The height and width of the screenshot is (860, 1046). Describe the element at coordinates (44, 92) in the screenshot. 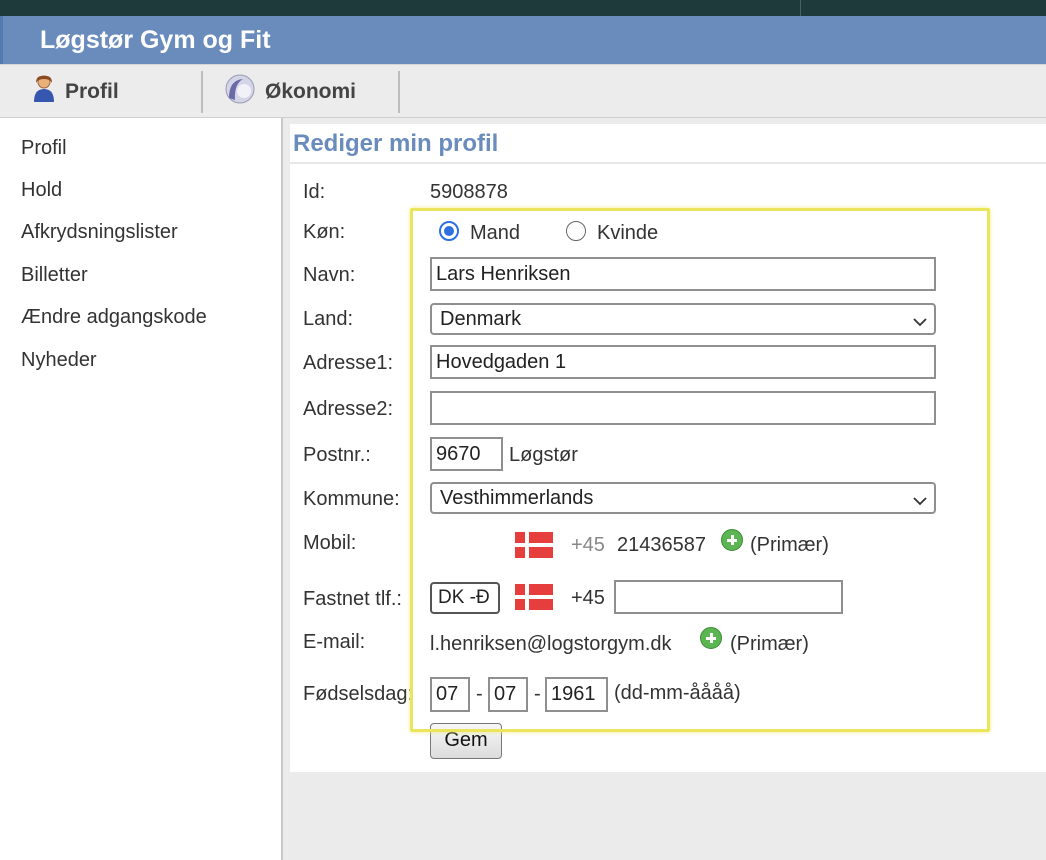

I see `user-icon` at that location.